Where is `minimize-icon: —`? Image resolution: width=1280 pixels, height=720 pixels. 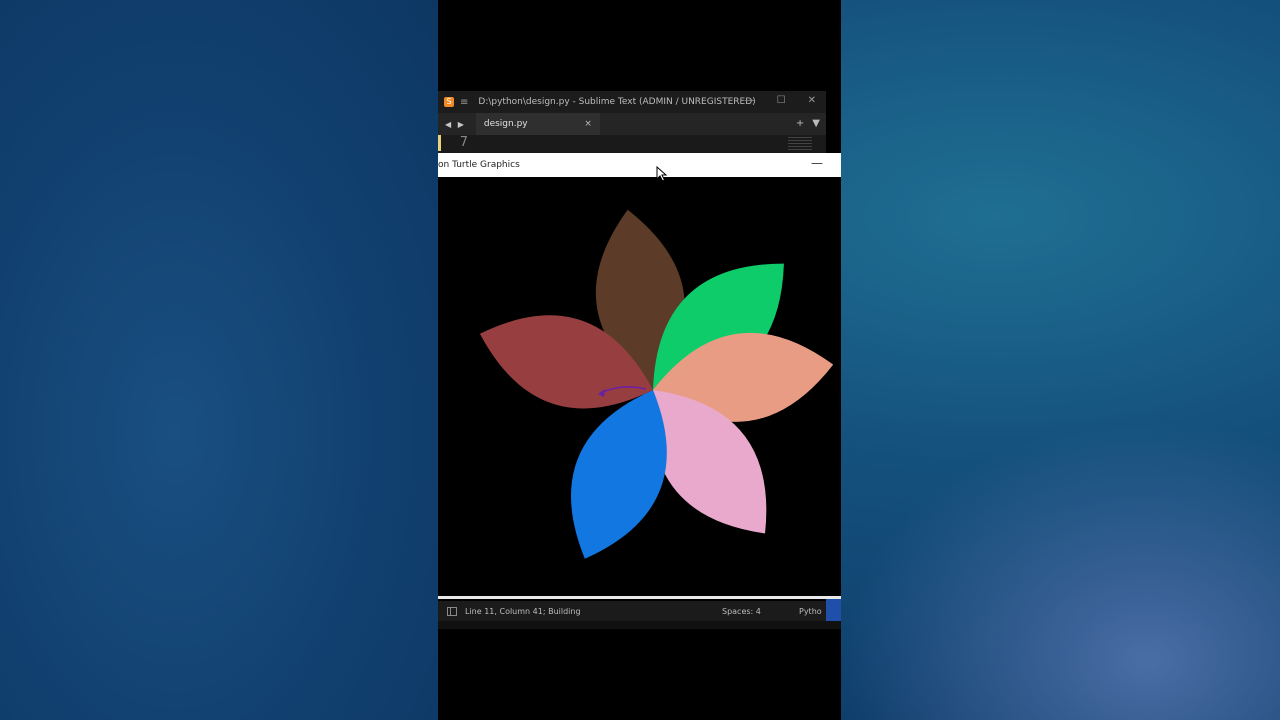
minimize-icon: — is located at coordinates (750, 100).